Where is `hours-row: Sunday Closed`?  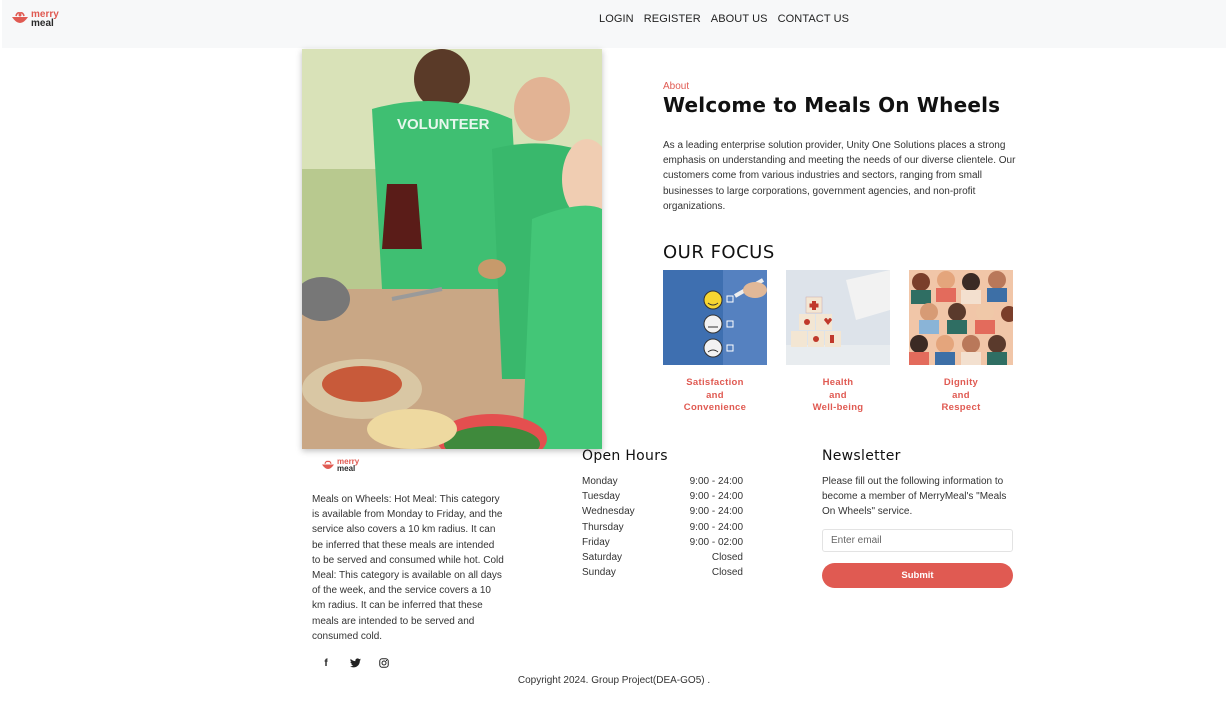
hours-row: Sunday Closed is located at coordinates (662, 572).